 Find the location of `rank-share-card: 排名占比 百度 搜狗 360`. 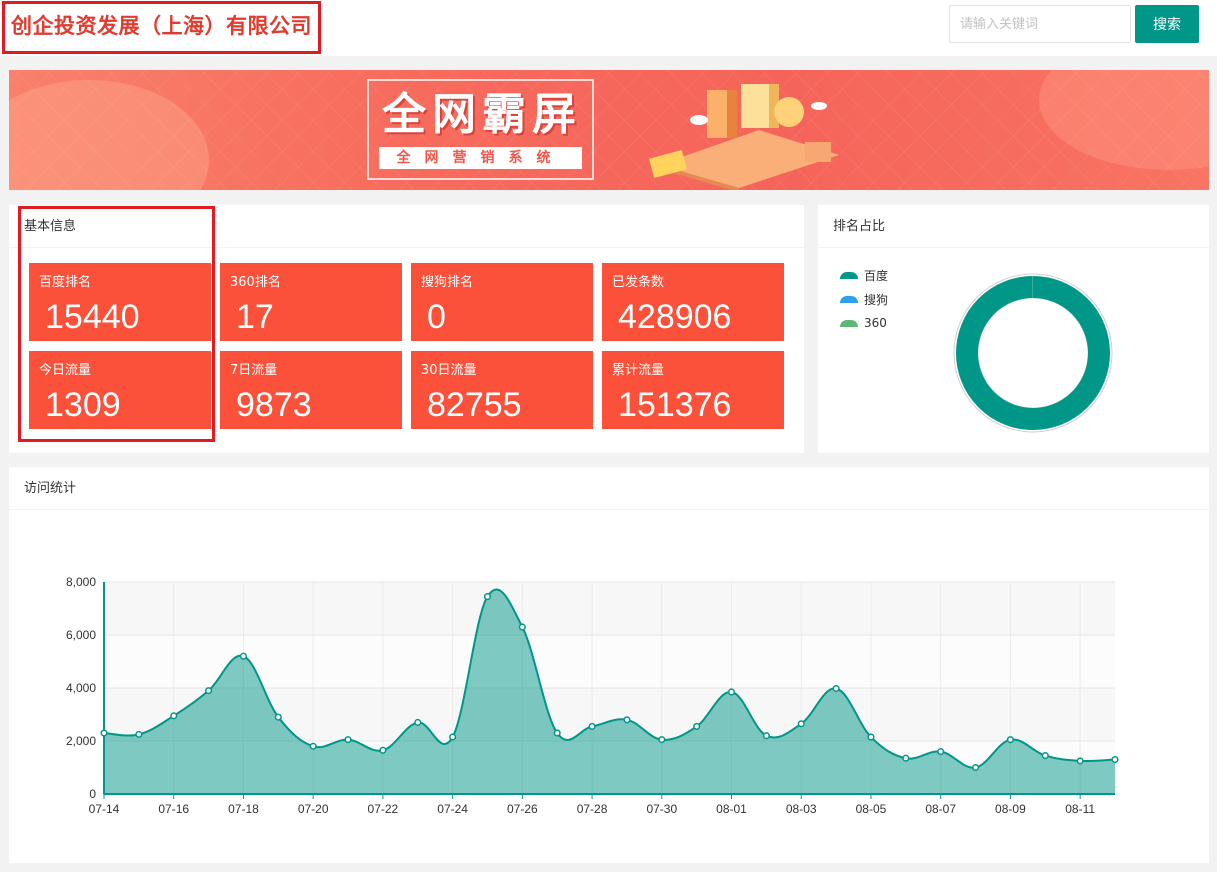

rank-share-card: 排名占比 百度 搜狗 360 is located at coordinates (1013, 329).